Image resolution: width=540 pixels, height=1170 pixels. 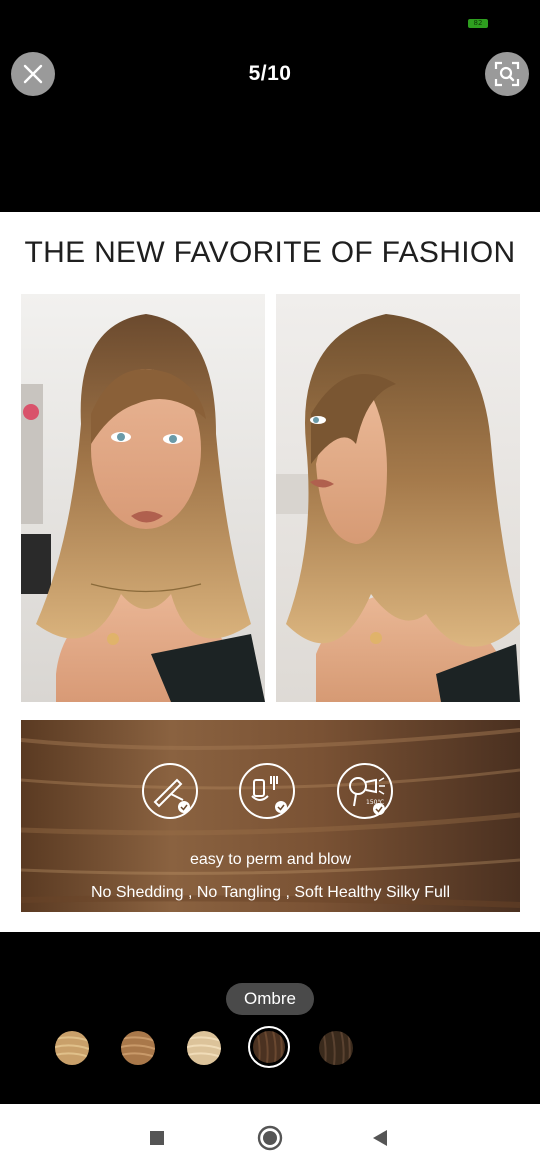 I want to click on system-navigation-bar, so click(x=270, y=1137).